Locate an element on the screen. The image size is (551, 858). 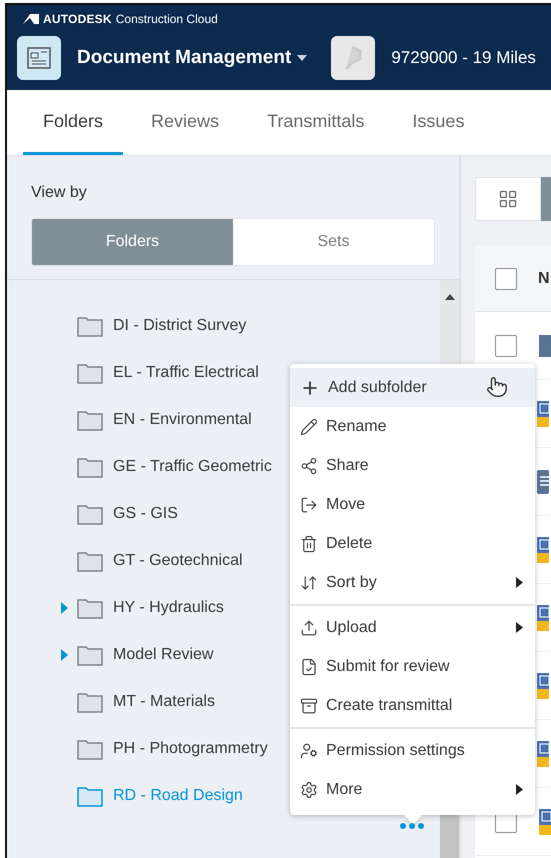
settings-icon is located at coordinates (309, 789).